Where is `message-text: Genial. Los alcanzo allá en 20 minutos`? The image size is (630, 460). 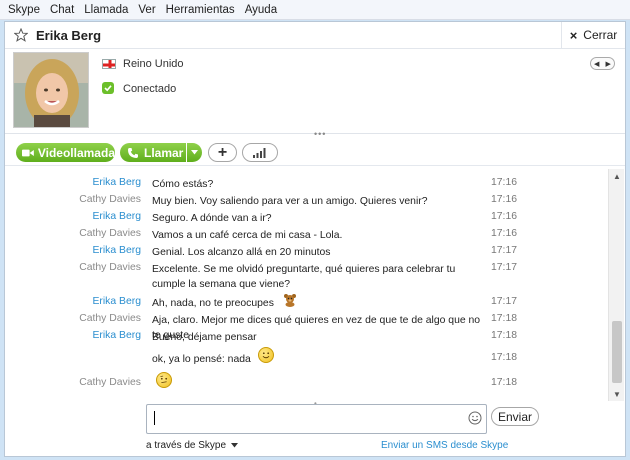 message-text: Genial. Los alcanzo allá en 20 minutos is located at coordinates (241, 252).